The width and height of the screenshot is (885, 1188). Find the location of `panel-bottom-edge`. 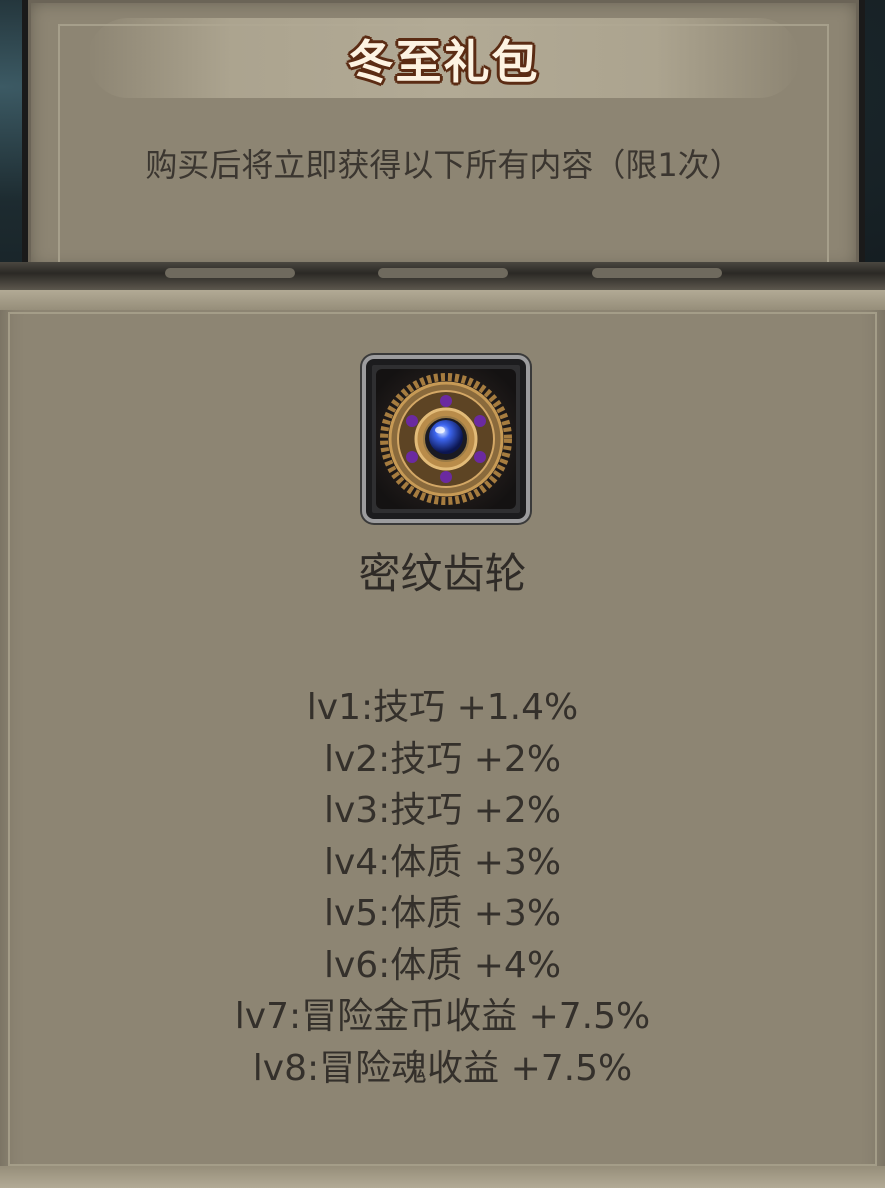

panel-bottom-edge is located at coordinates (442, 1177).